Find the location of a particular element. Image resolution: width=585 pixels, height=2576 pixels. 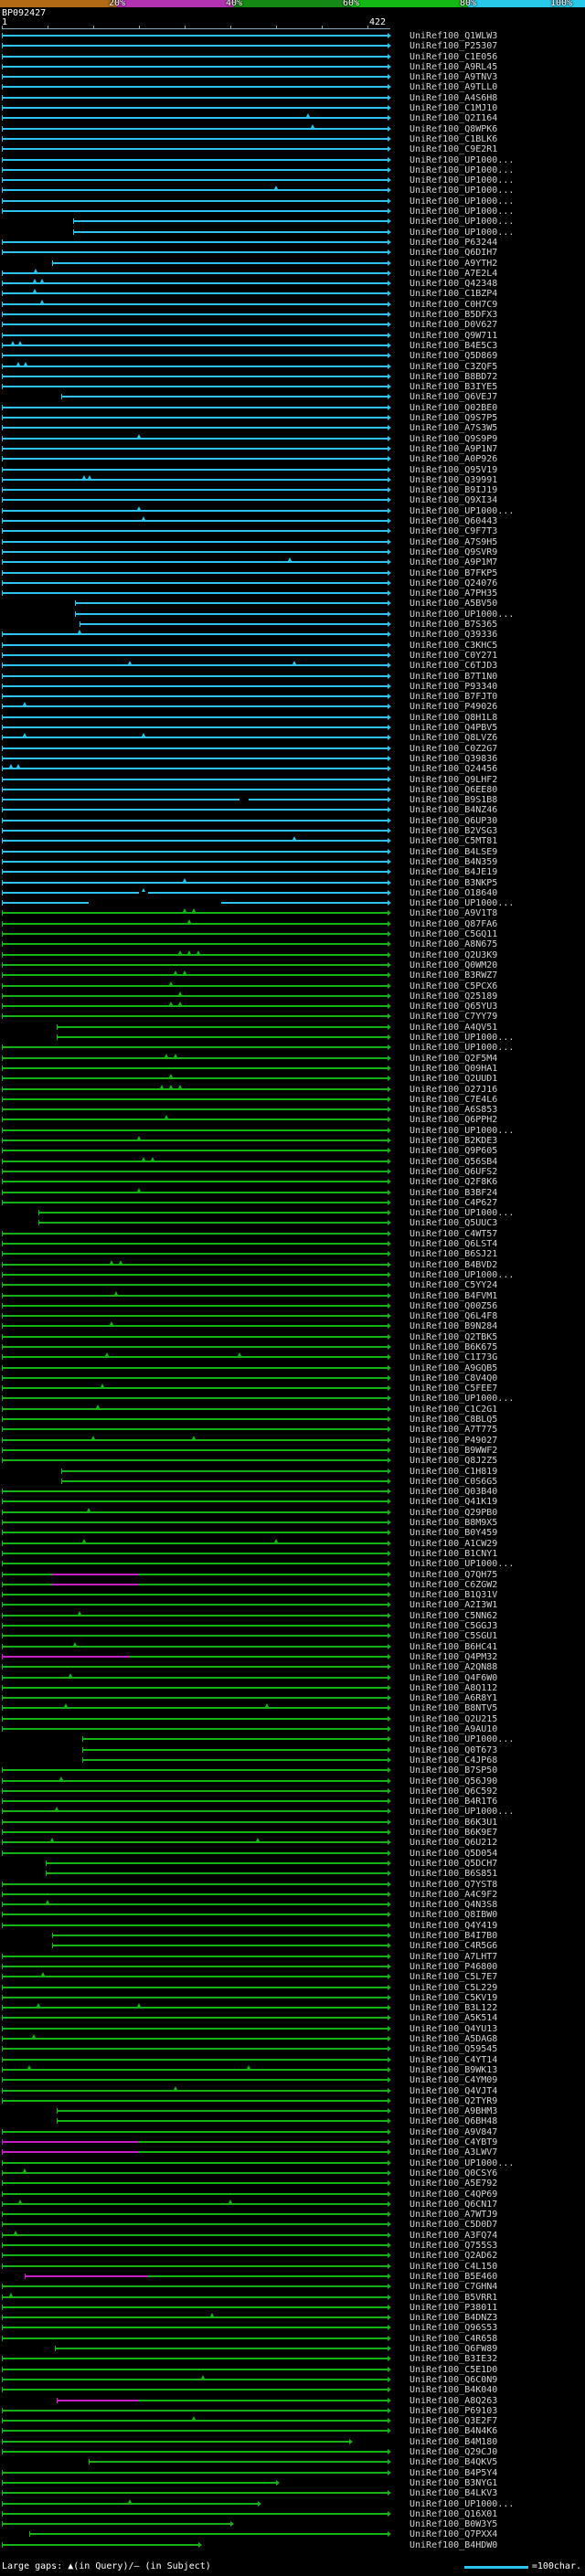

hit-label: UniRef100_C1H819 is located at coordinates (454, 1472).